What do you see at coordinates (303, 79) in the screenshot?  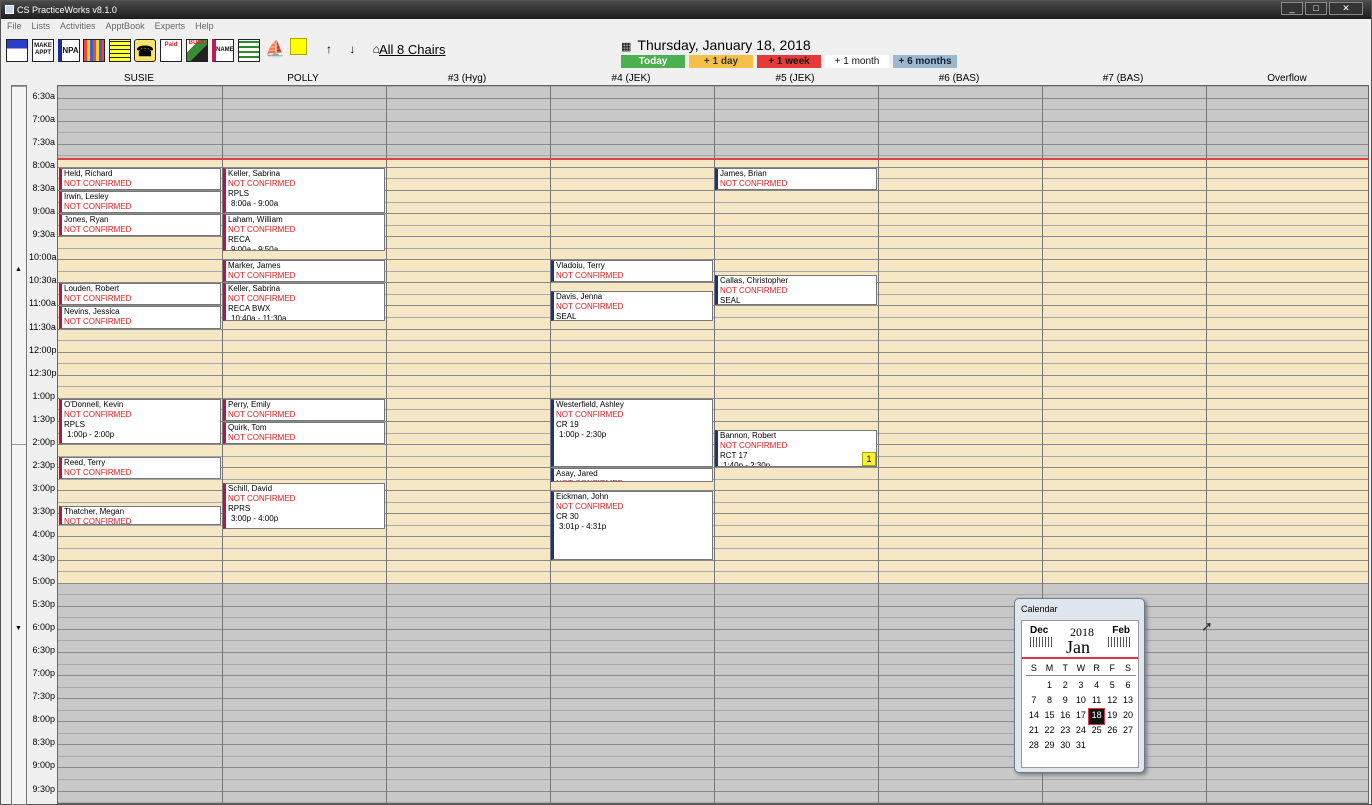 I see `column-header-polly: POLLY` at bounding box center [303, 79].